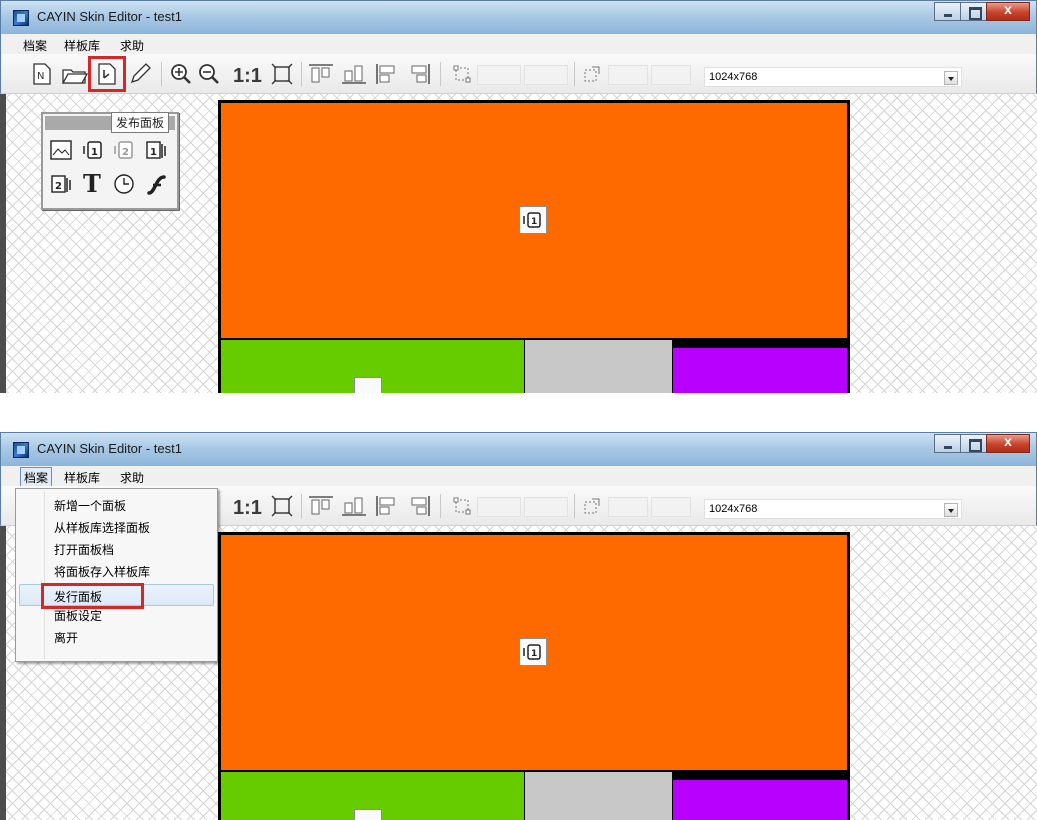 This screenshot has height=820, width=1037. Describe the element at coordinates (102, 527) in the screenshot. I see `menu-item-select-from-library: 从样板库选择面板` at that location.